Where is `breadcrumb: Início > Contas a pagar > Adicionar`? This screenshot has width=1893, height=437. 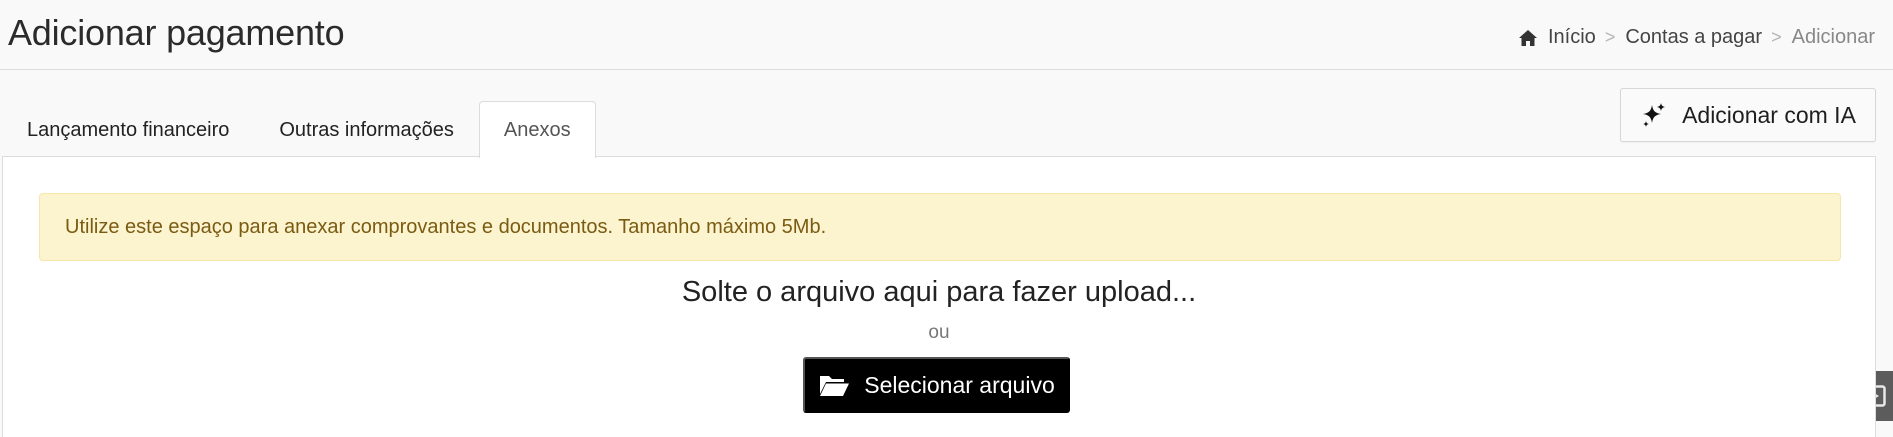 breadcrumb: Início > Contas a pagar > Adicionar is located at coordinates (1696, 37).